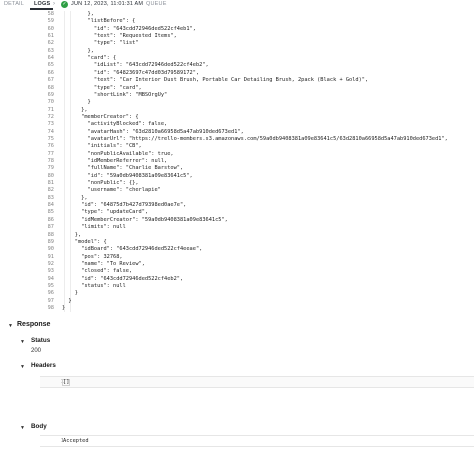 The height and width of the screenshot is (457, 474). I want to click on code-text: "nonPublicAvailable": true,, so click(118, 153).